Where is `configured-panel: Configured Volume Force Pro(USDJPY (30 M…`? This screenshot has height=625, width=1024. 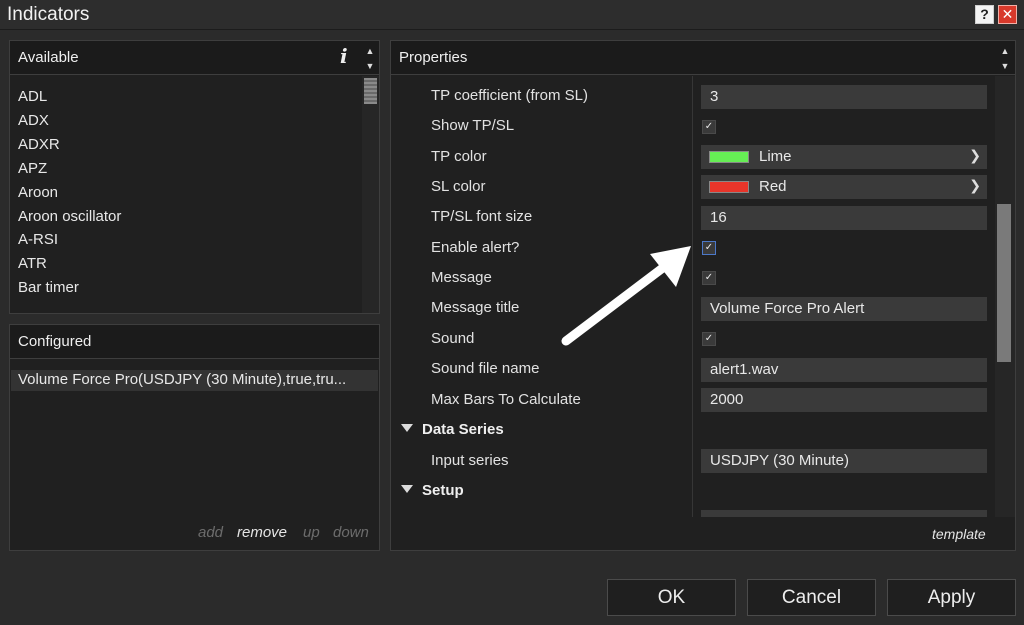 configured-panel: Configured Volume Force Pro(USDJPY (30 M… is located at coordinates (194, 437).